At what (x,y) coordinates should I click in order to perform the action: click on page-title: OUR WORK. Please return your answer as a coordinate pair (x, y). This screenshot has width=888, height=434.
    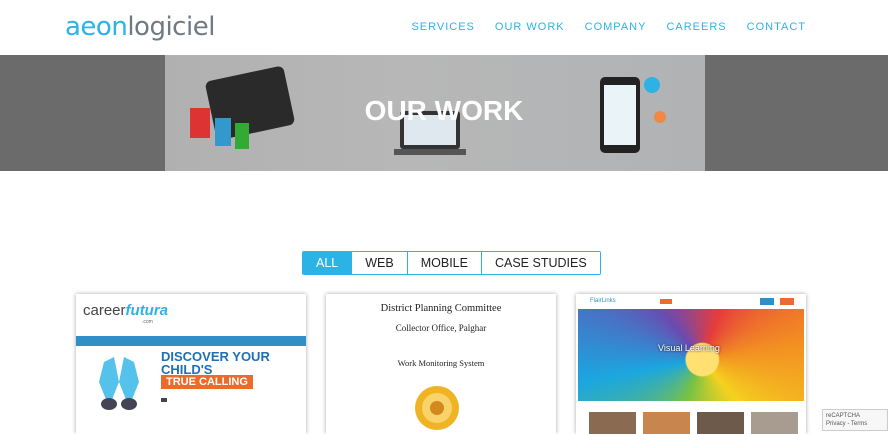
    Looking at the image, I should click on (444, 110).